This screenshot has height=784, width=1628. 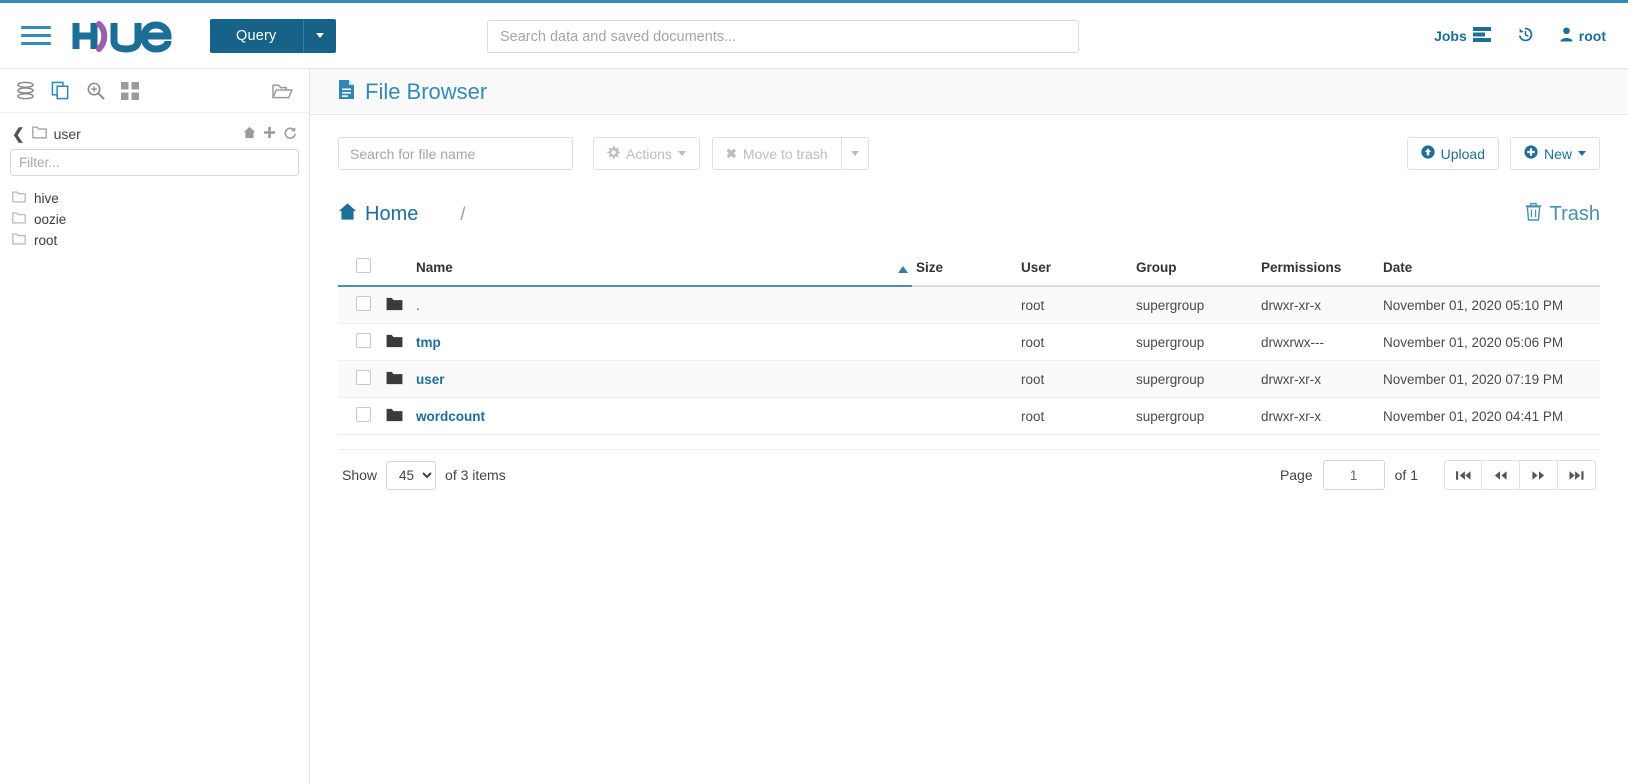 What do you see at coordinates (18, 134) in the screenshot?
I see `chevron-left-icon: ❮` at bounding box center [18, 134].